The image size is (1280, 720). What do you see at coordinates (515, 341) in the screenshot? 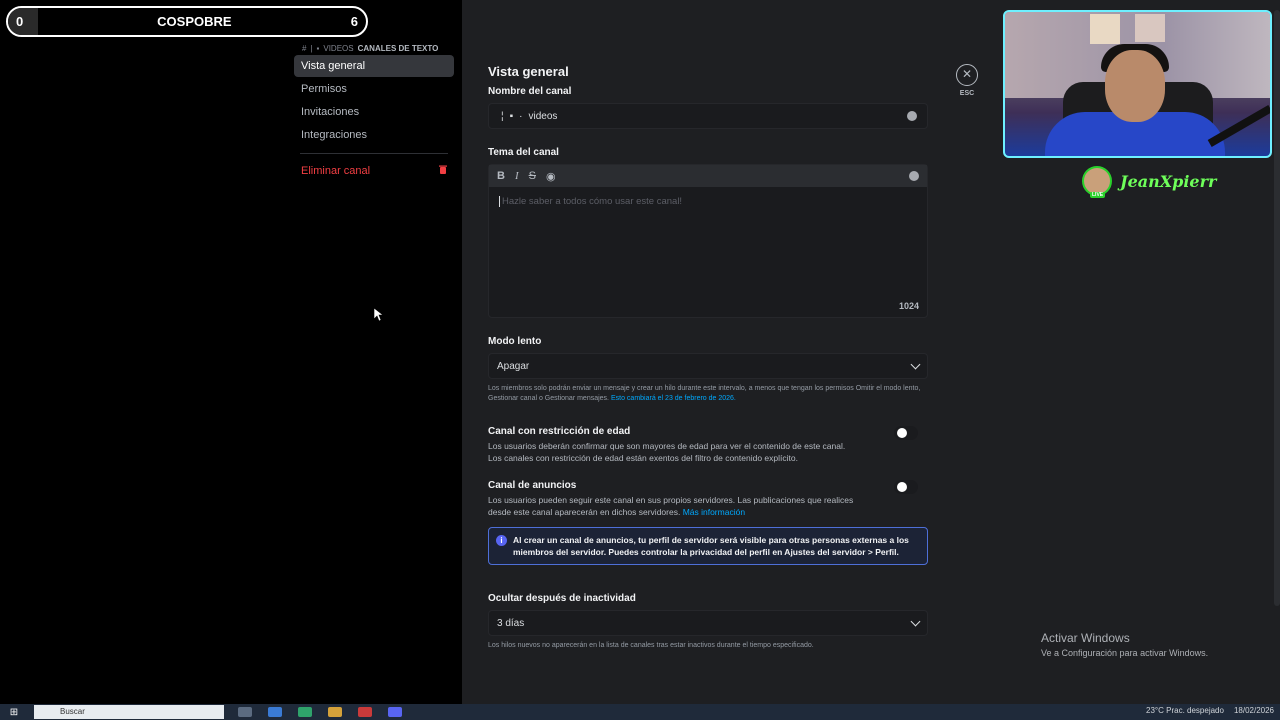
I see `slowmode-label: Modo lento` at bounding box center [515, 341].